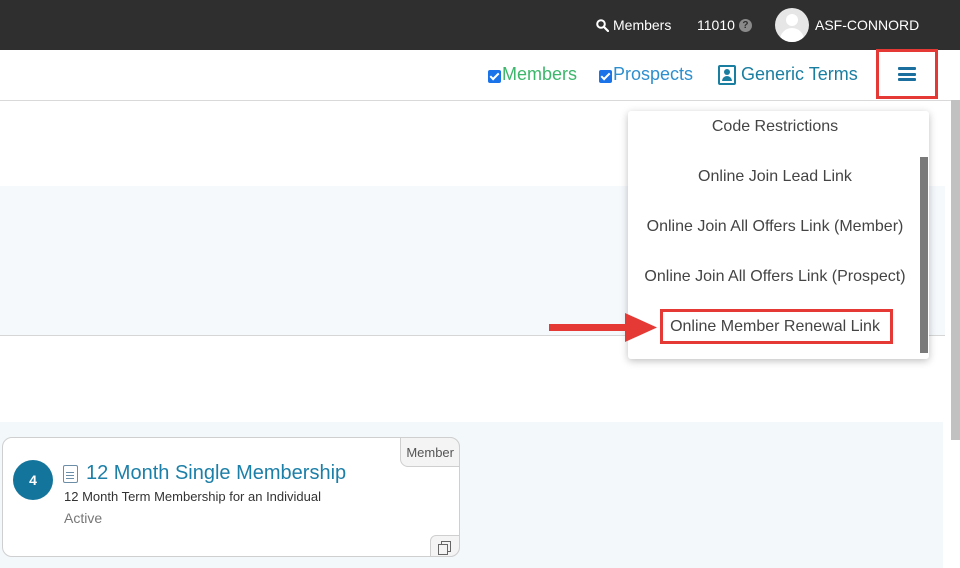  I want to click on highlight-box, so click(776, 326).